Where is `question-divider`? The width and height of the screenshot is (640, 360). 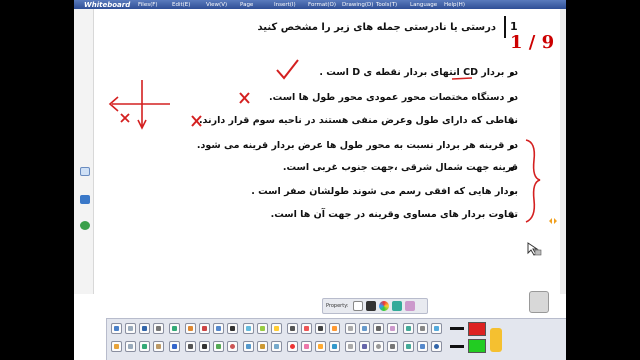 question-divider is located at coordinates (505, 27).